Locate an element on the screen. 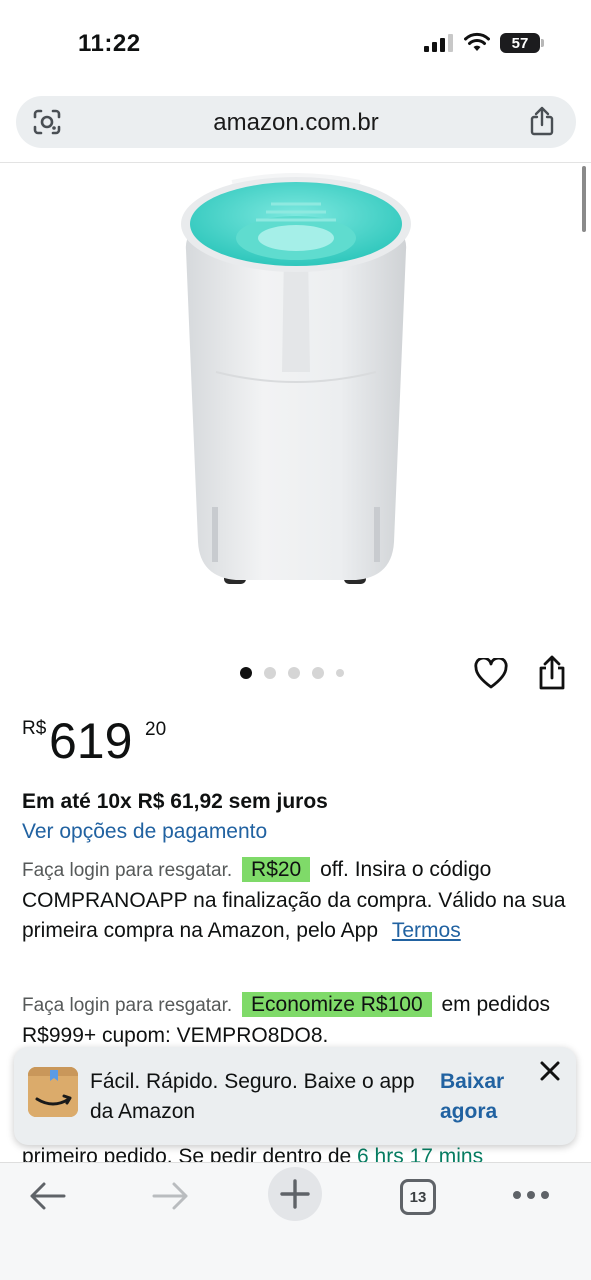  product-image is located at coordinates (296, 382).